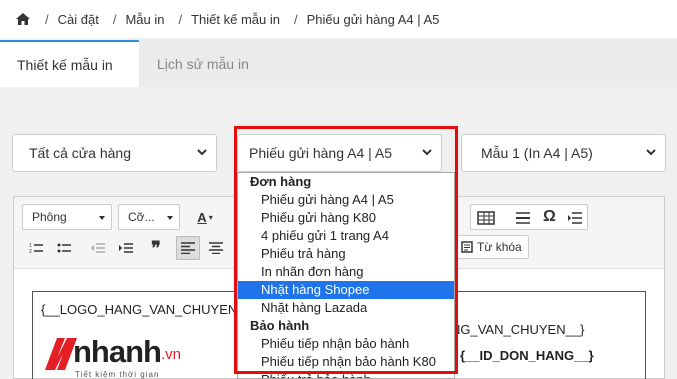 Image resolution: width=677 pixels, height=379 pixels. I want to click on nhanh-logo: nhanh .vn Tiết kiệm thời gian, so click(118, 356).